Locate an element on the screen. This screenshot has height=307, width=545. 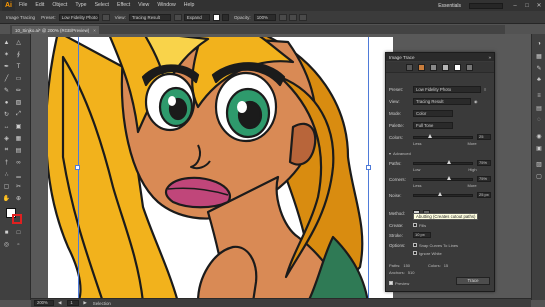
graph-tool-icon: ▁ is located at coordinates (18, 174).